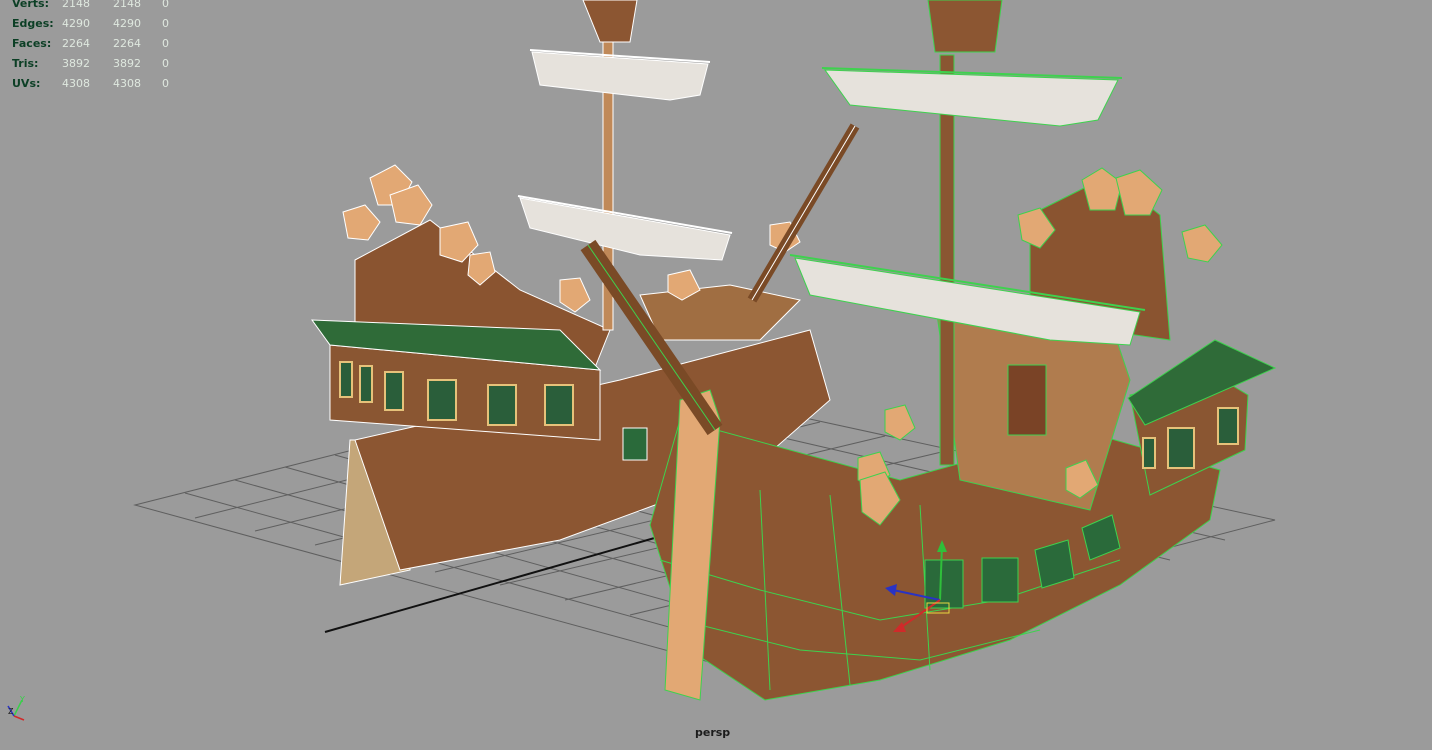 This screenshot has height=750, width=1432. What do you see at coordinates (97, 64) in the screenshot?
I see `hud-row: Tris: 3892 3892 0` at bounding box center [97, 64].